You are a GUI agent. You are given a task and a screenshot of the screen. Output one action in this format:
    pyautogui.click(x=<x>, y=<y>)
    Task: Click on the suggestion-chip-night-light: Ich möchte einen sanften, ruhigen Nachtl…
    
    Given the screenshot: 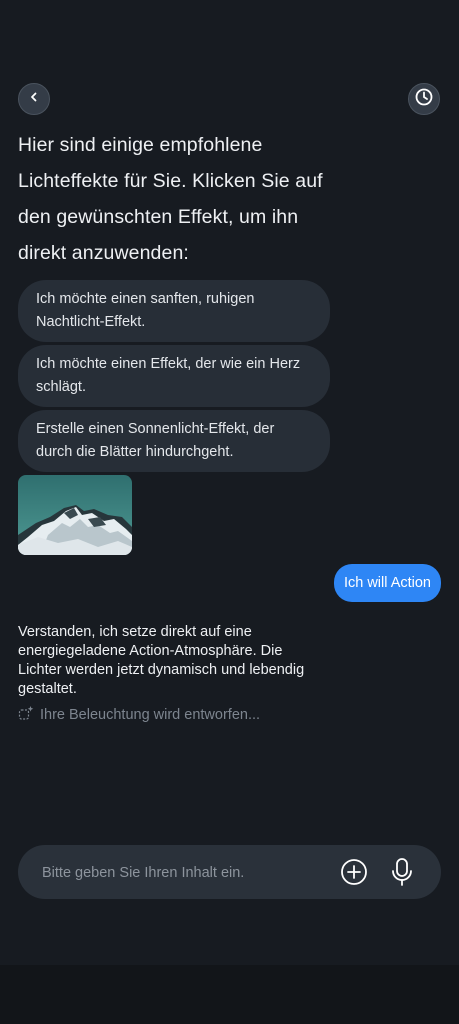 What is the action you would take?
    pyautogui.click(x=174, y=311)
    